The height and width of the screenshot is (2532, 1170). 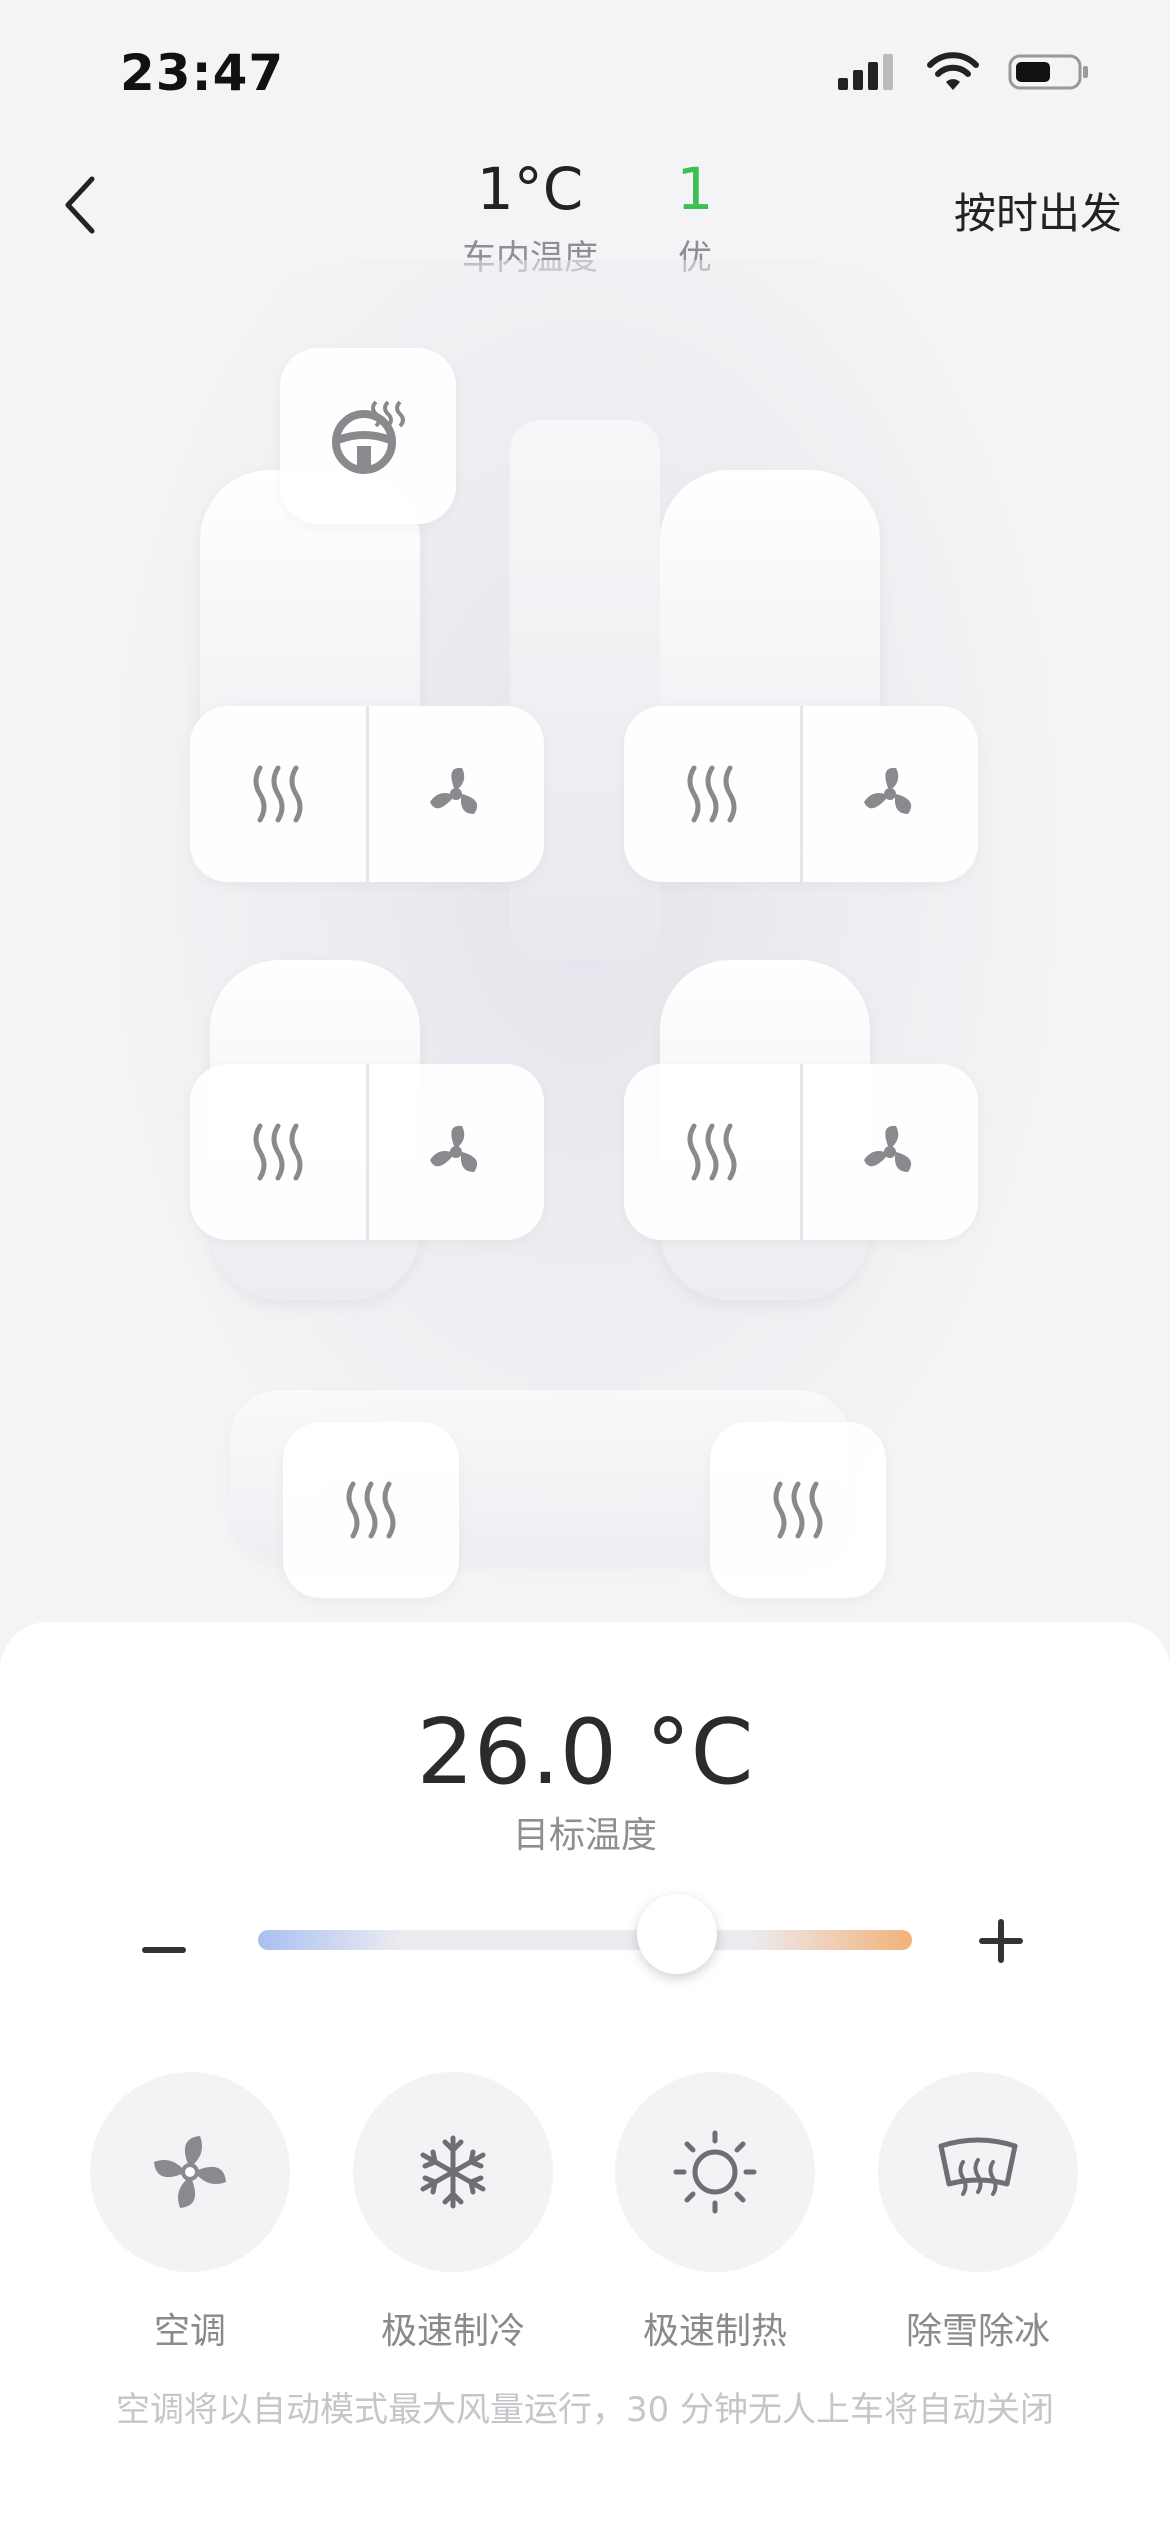 I want to click on sun-icon, so click(x=715, y=2172).